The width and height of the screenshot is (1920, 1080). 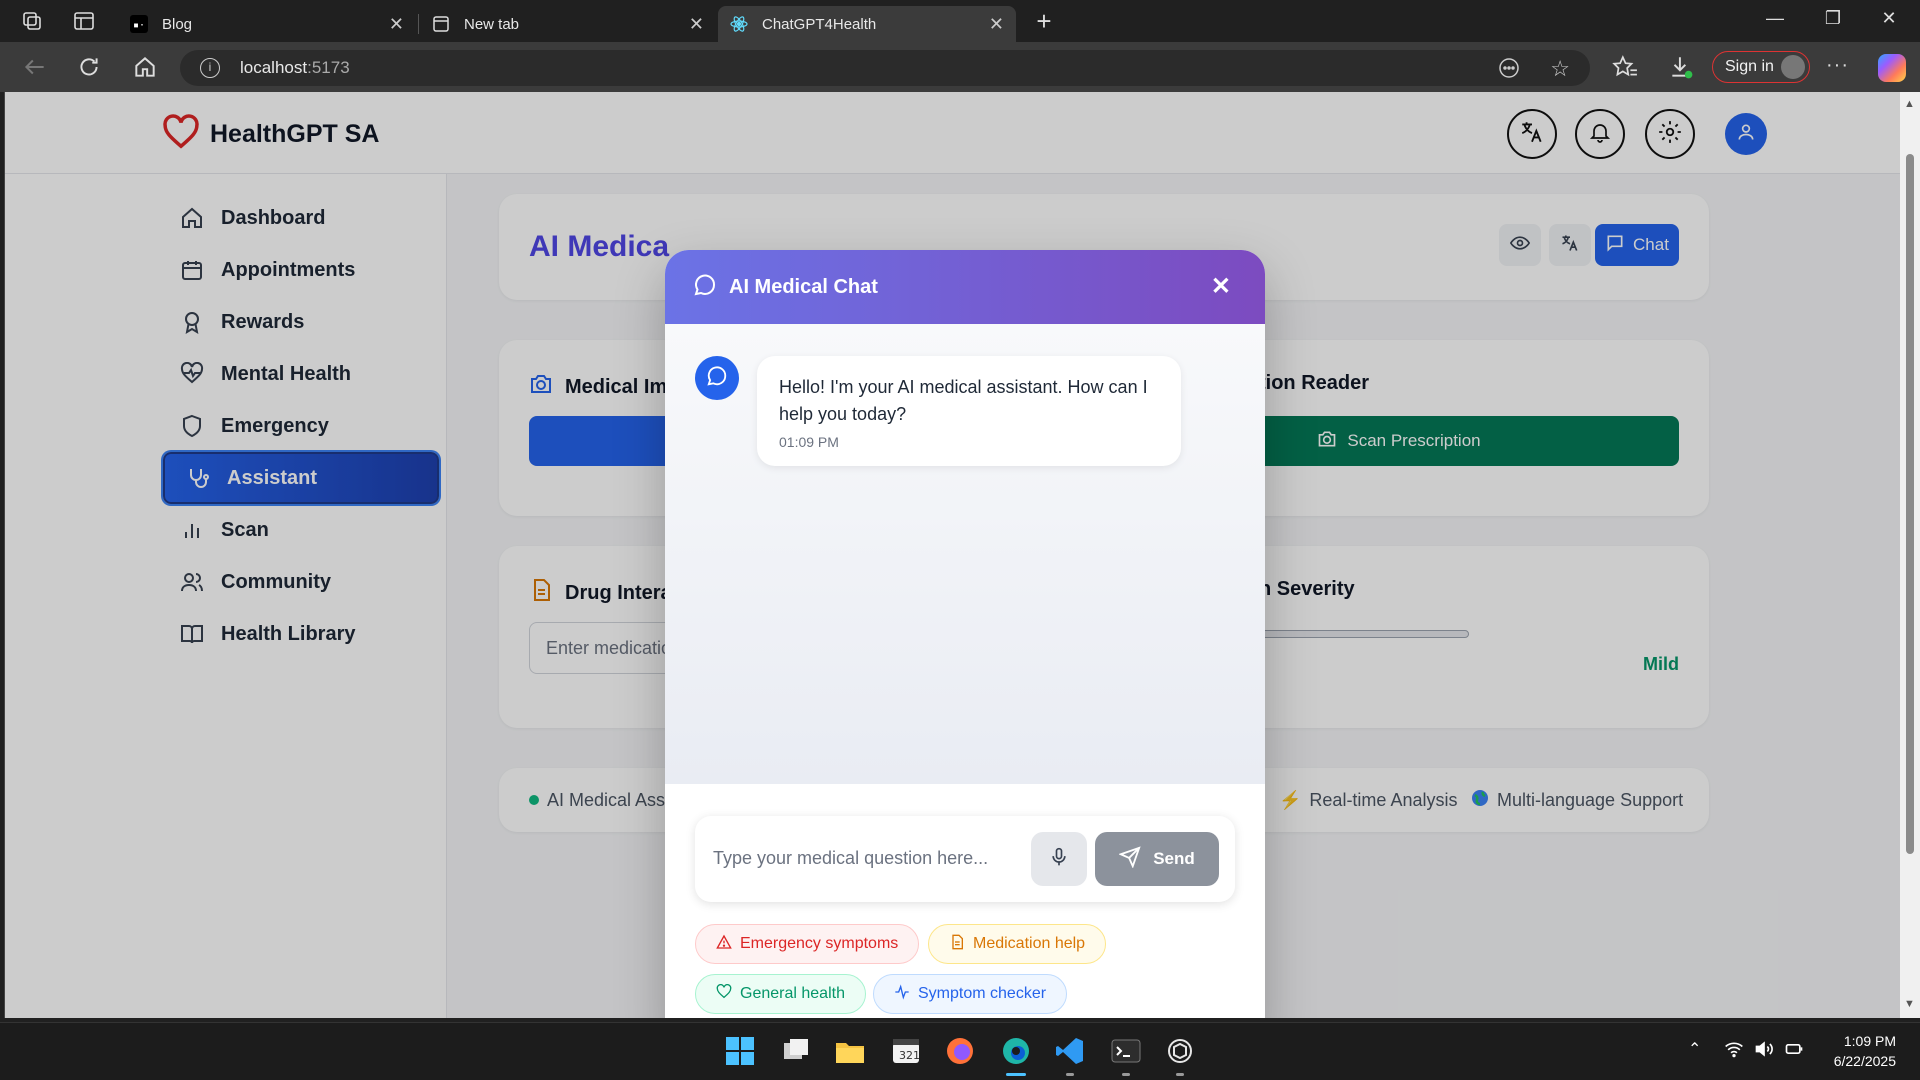 I want to click on tab-new-tab: New tab ✕, so click(x=568, y=24).